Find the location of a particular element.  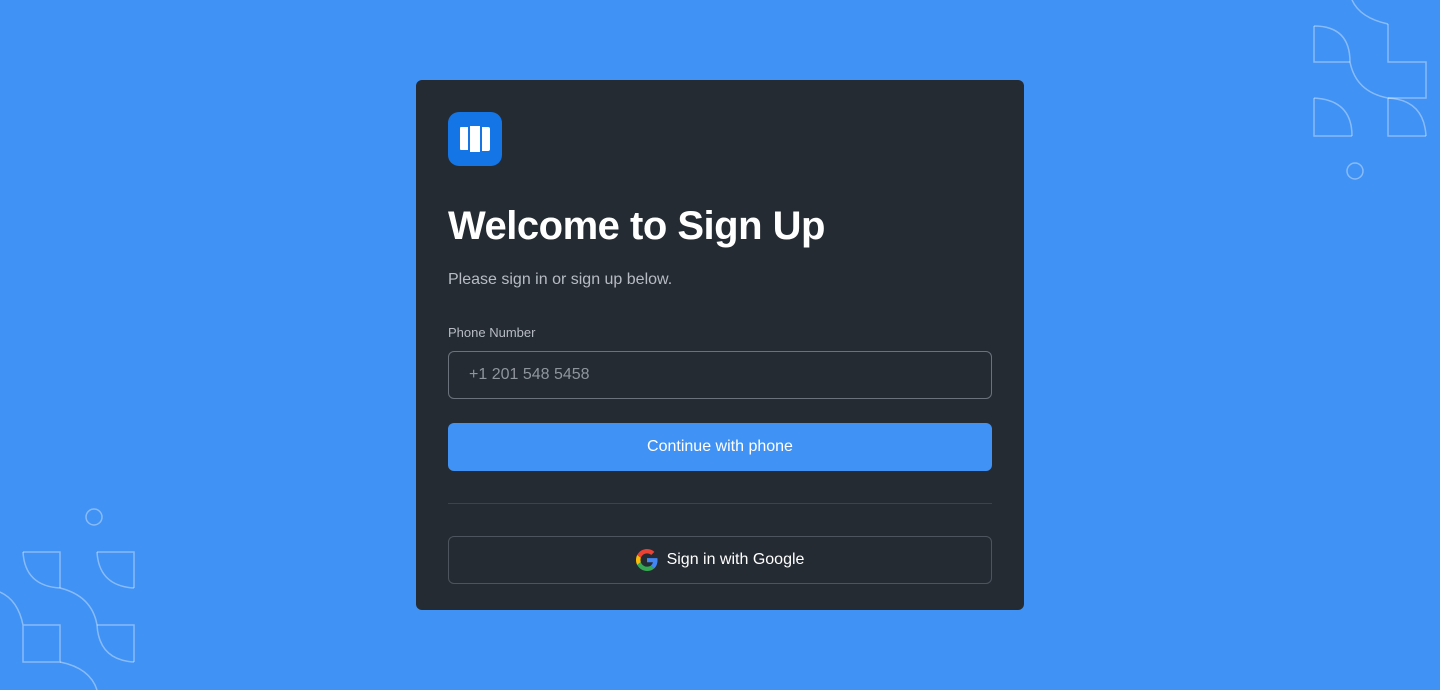

app-logo-icon is located at coordinates (475, 139).